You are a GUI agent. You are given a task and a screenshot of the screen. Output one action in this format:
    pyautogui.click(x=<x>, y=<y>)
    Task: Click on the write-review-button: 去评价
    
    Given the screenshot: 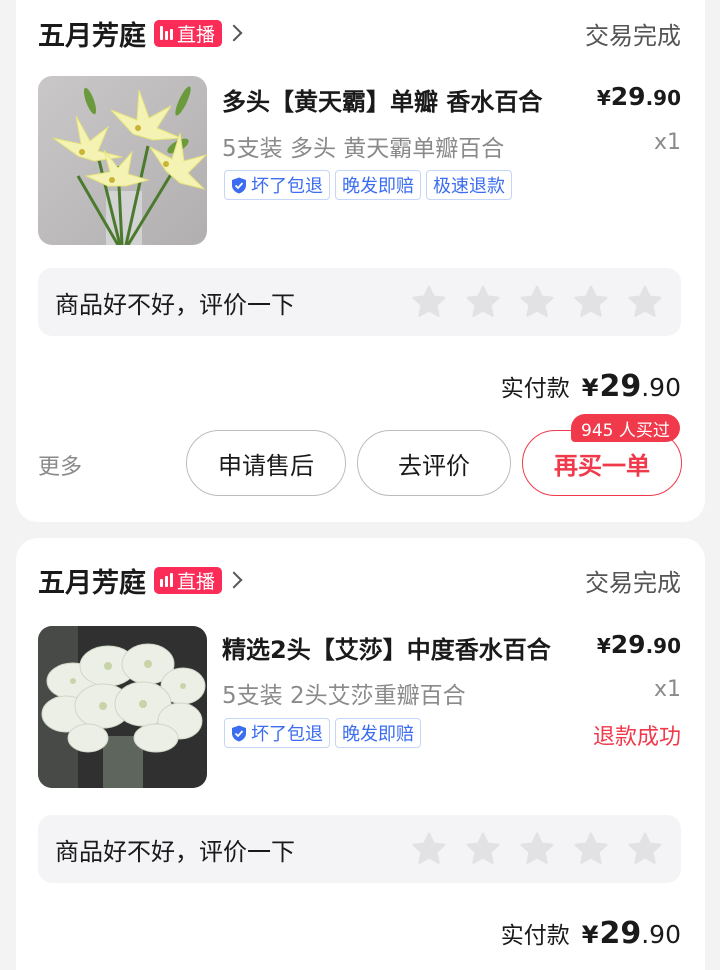 What is the action you would take?
    pyautogui.click(x=434, y=463)
    